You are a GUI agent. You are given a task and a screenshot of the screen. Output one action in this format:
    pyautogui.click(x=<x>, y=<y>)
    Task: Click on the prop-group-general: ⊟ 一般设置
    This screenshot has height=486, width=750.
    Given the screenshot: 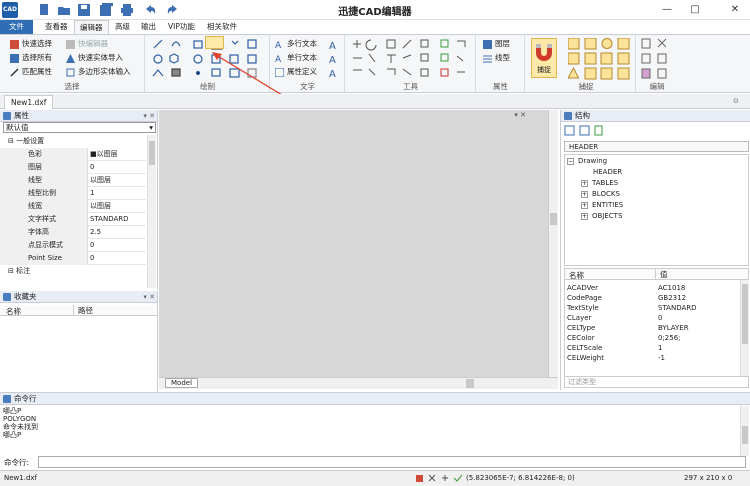 What is the action you would take?
    pyautogui.click(x=73, y=141)
    